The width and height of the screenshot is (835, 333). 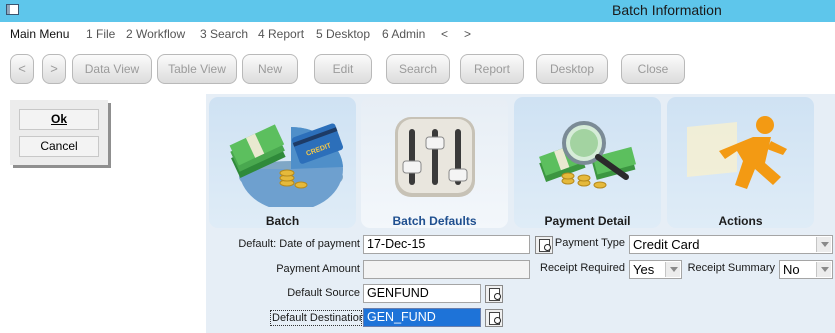 What do you see at coordinates (59, 132) in the screenshot?
I see `dialog-button-group: Ok Cancel` at bounding box center [59, 132].